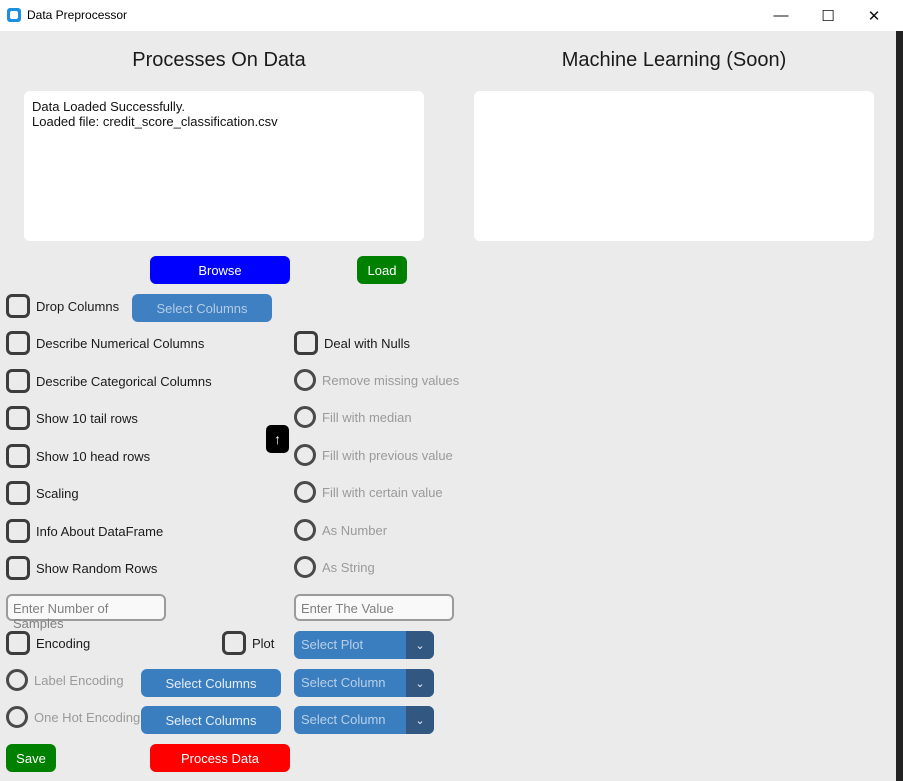 The image size is (903, 781). Describe the element at coordinates (305, 417) in the screenshot. I see `fill-median-radio` at that location.